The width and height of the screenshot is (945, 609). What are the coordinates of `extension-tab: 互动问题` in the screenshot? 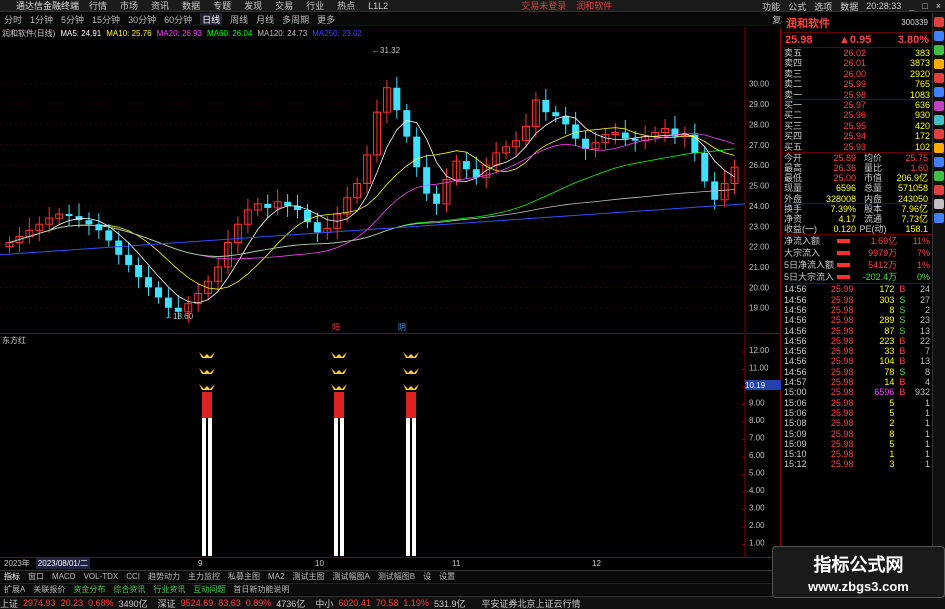 It's located at (209, 589).